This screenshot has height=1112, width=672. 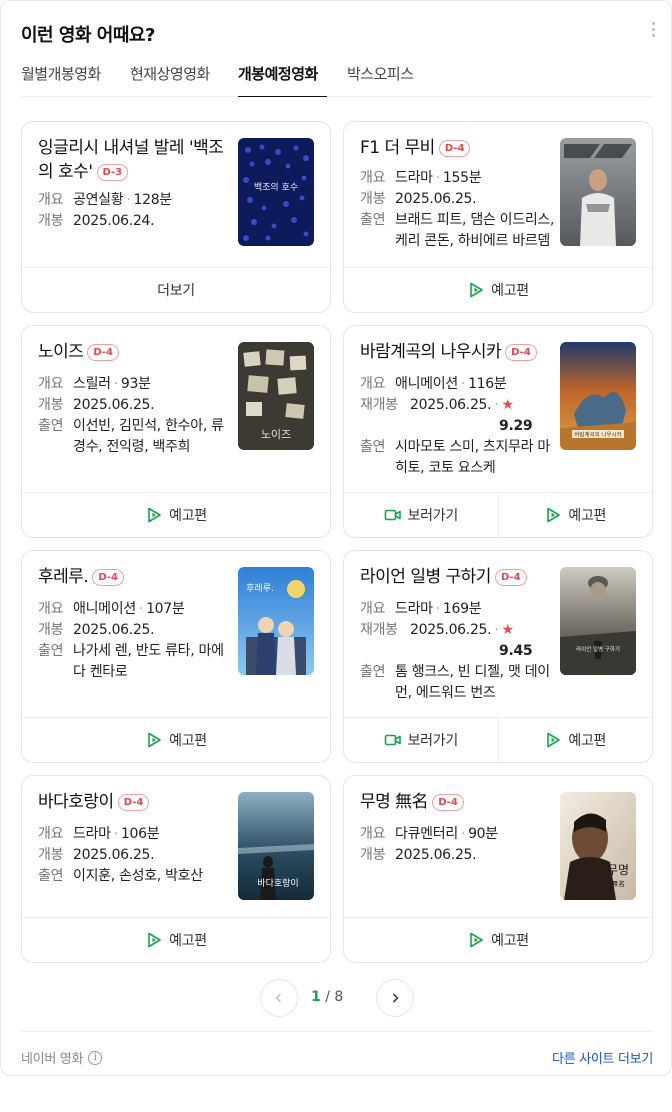 What do you see at coordinates (277, 883) in the screenshot?
I see `poster-title: 바다호랑이` at bounding box center [277, 883].